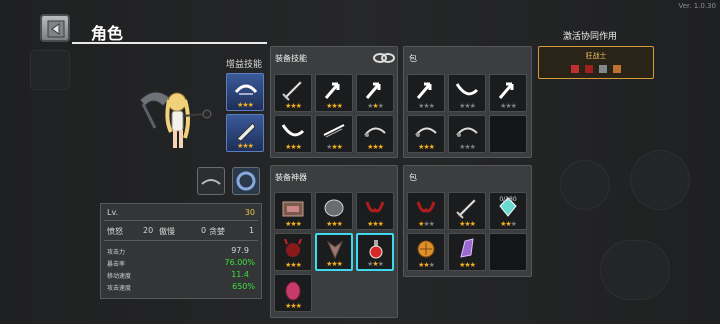 This screenshot has height=324, width=720. I want to click on whip-item-button, so click(211, 181).